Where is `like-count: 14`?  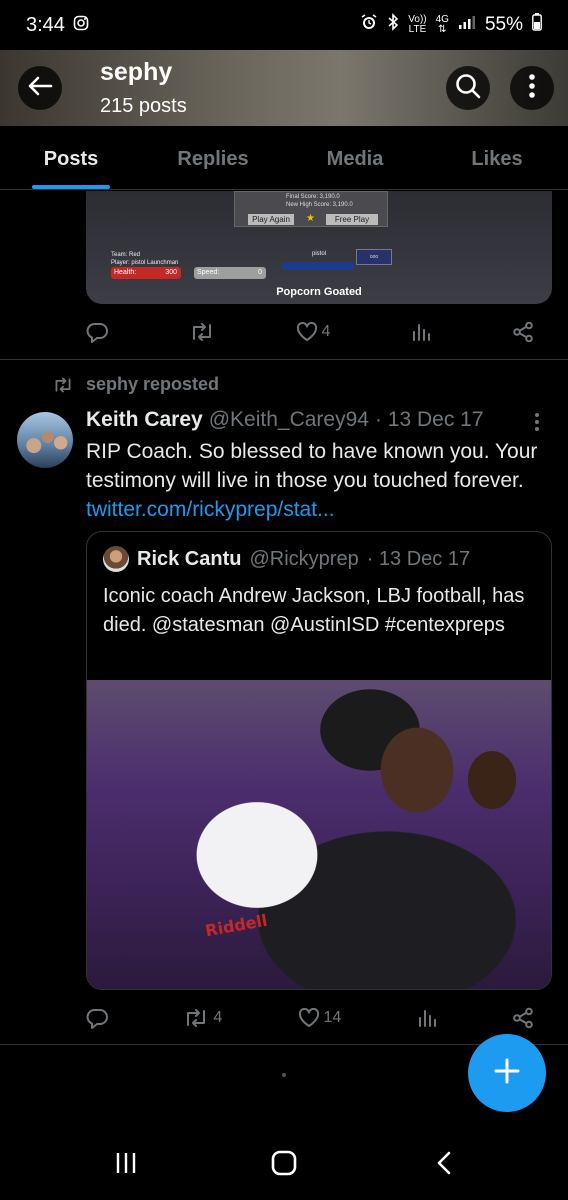 like-count: 14 is located at coordinates (332, 1017).